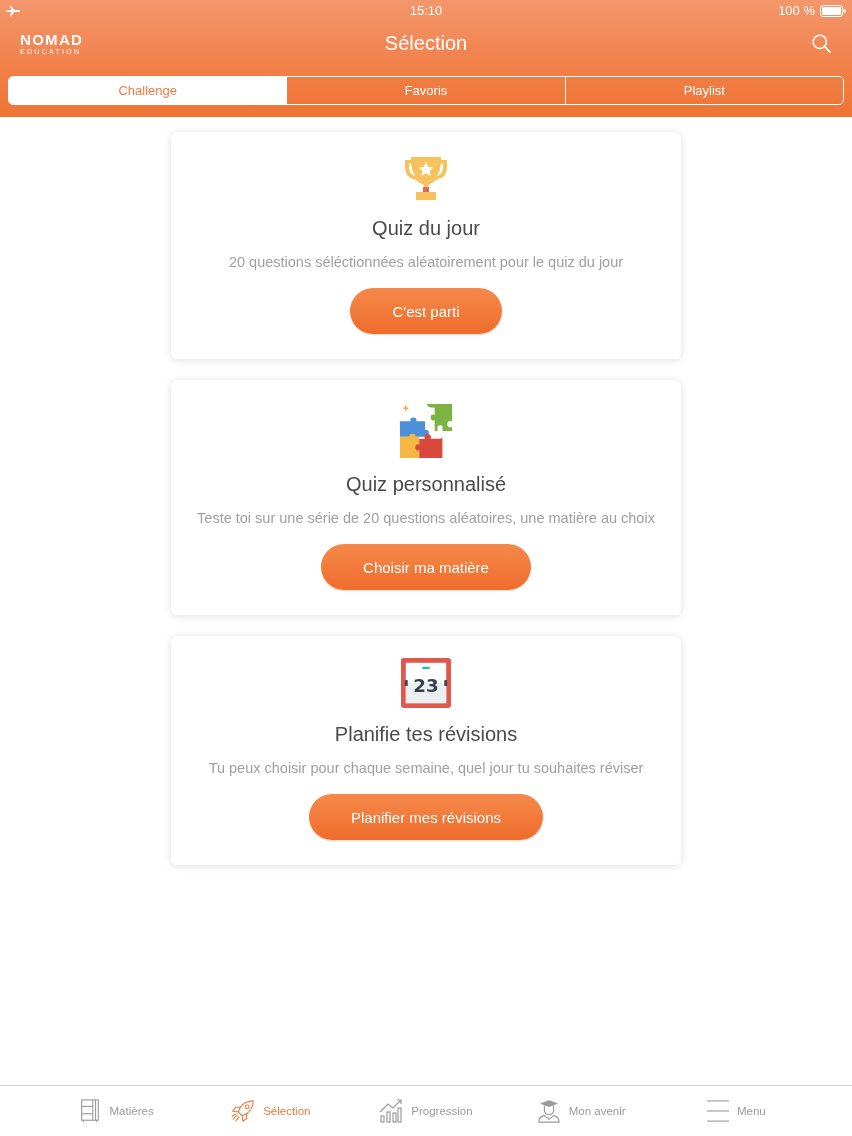  I want to click on tab-item: Sélection, so click(271, 1111).